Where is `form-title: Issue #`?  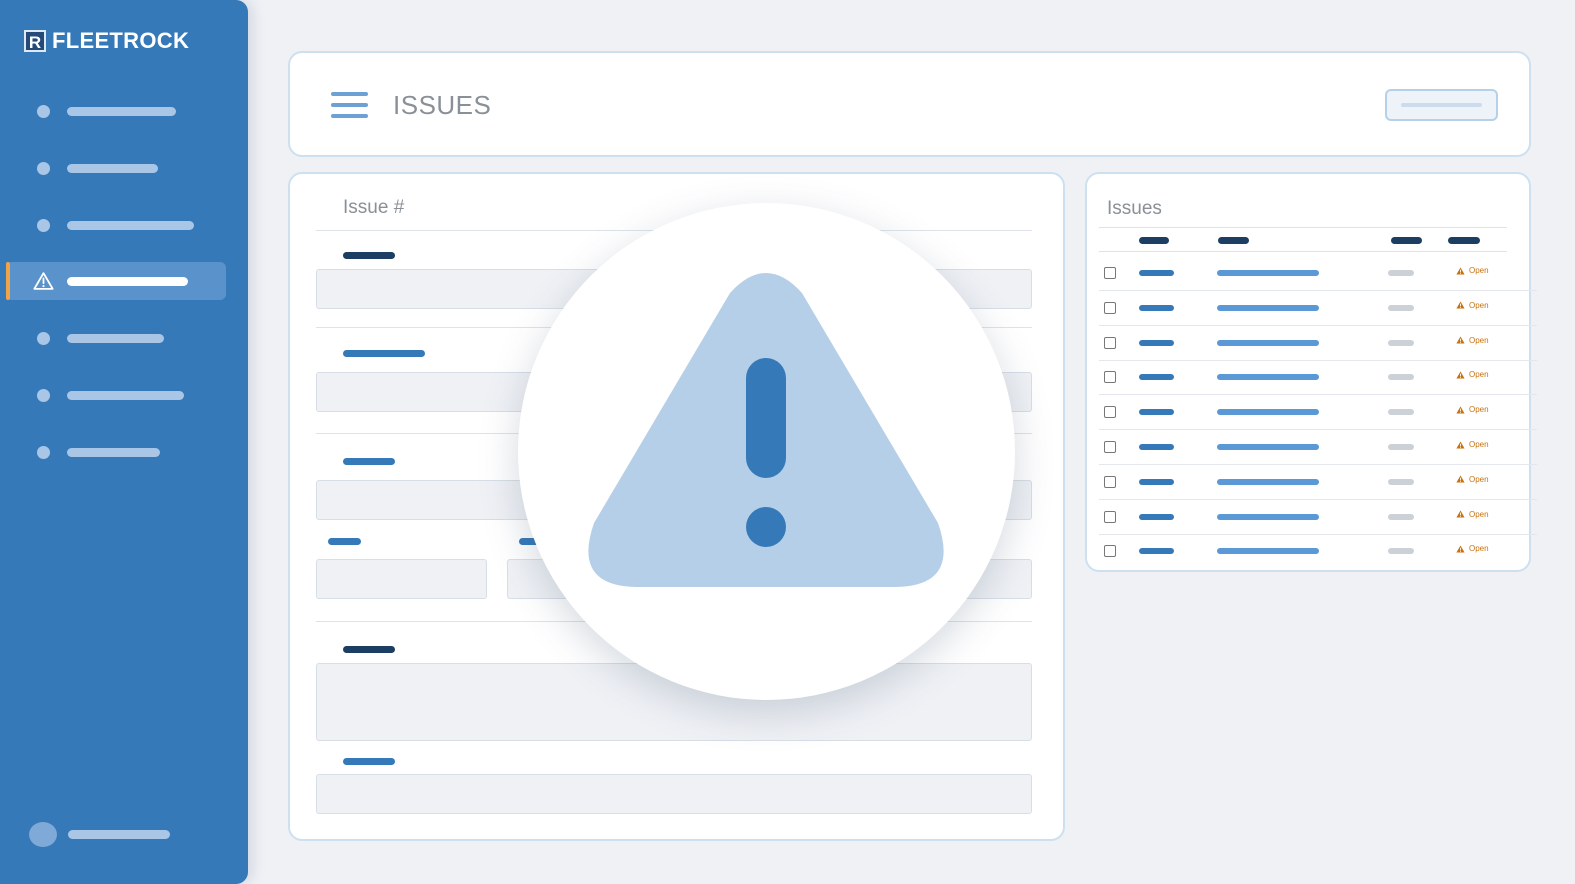 form-title: Issue # is located at coordinates (374, 207).